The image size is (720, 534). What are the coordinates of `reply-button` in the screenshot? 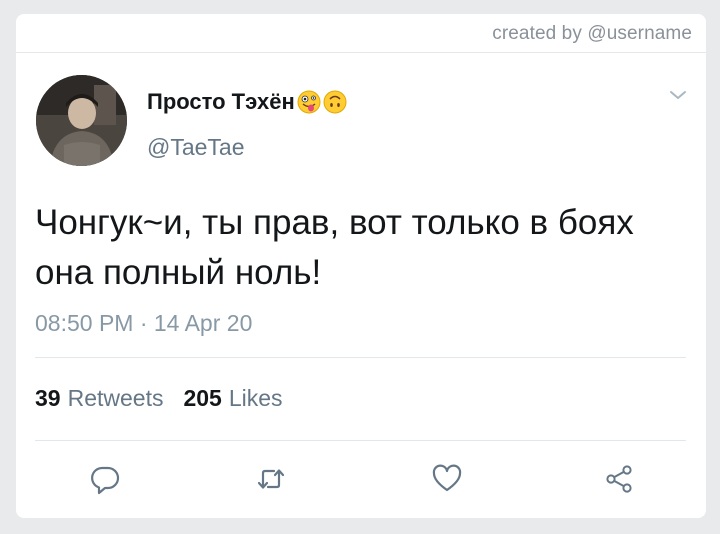 It's located at (105, 479).